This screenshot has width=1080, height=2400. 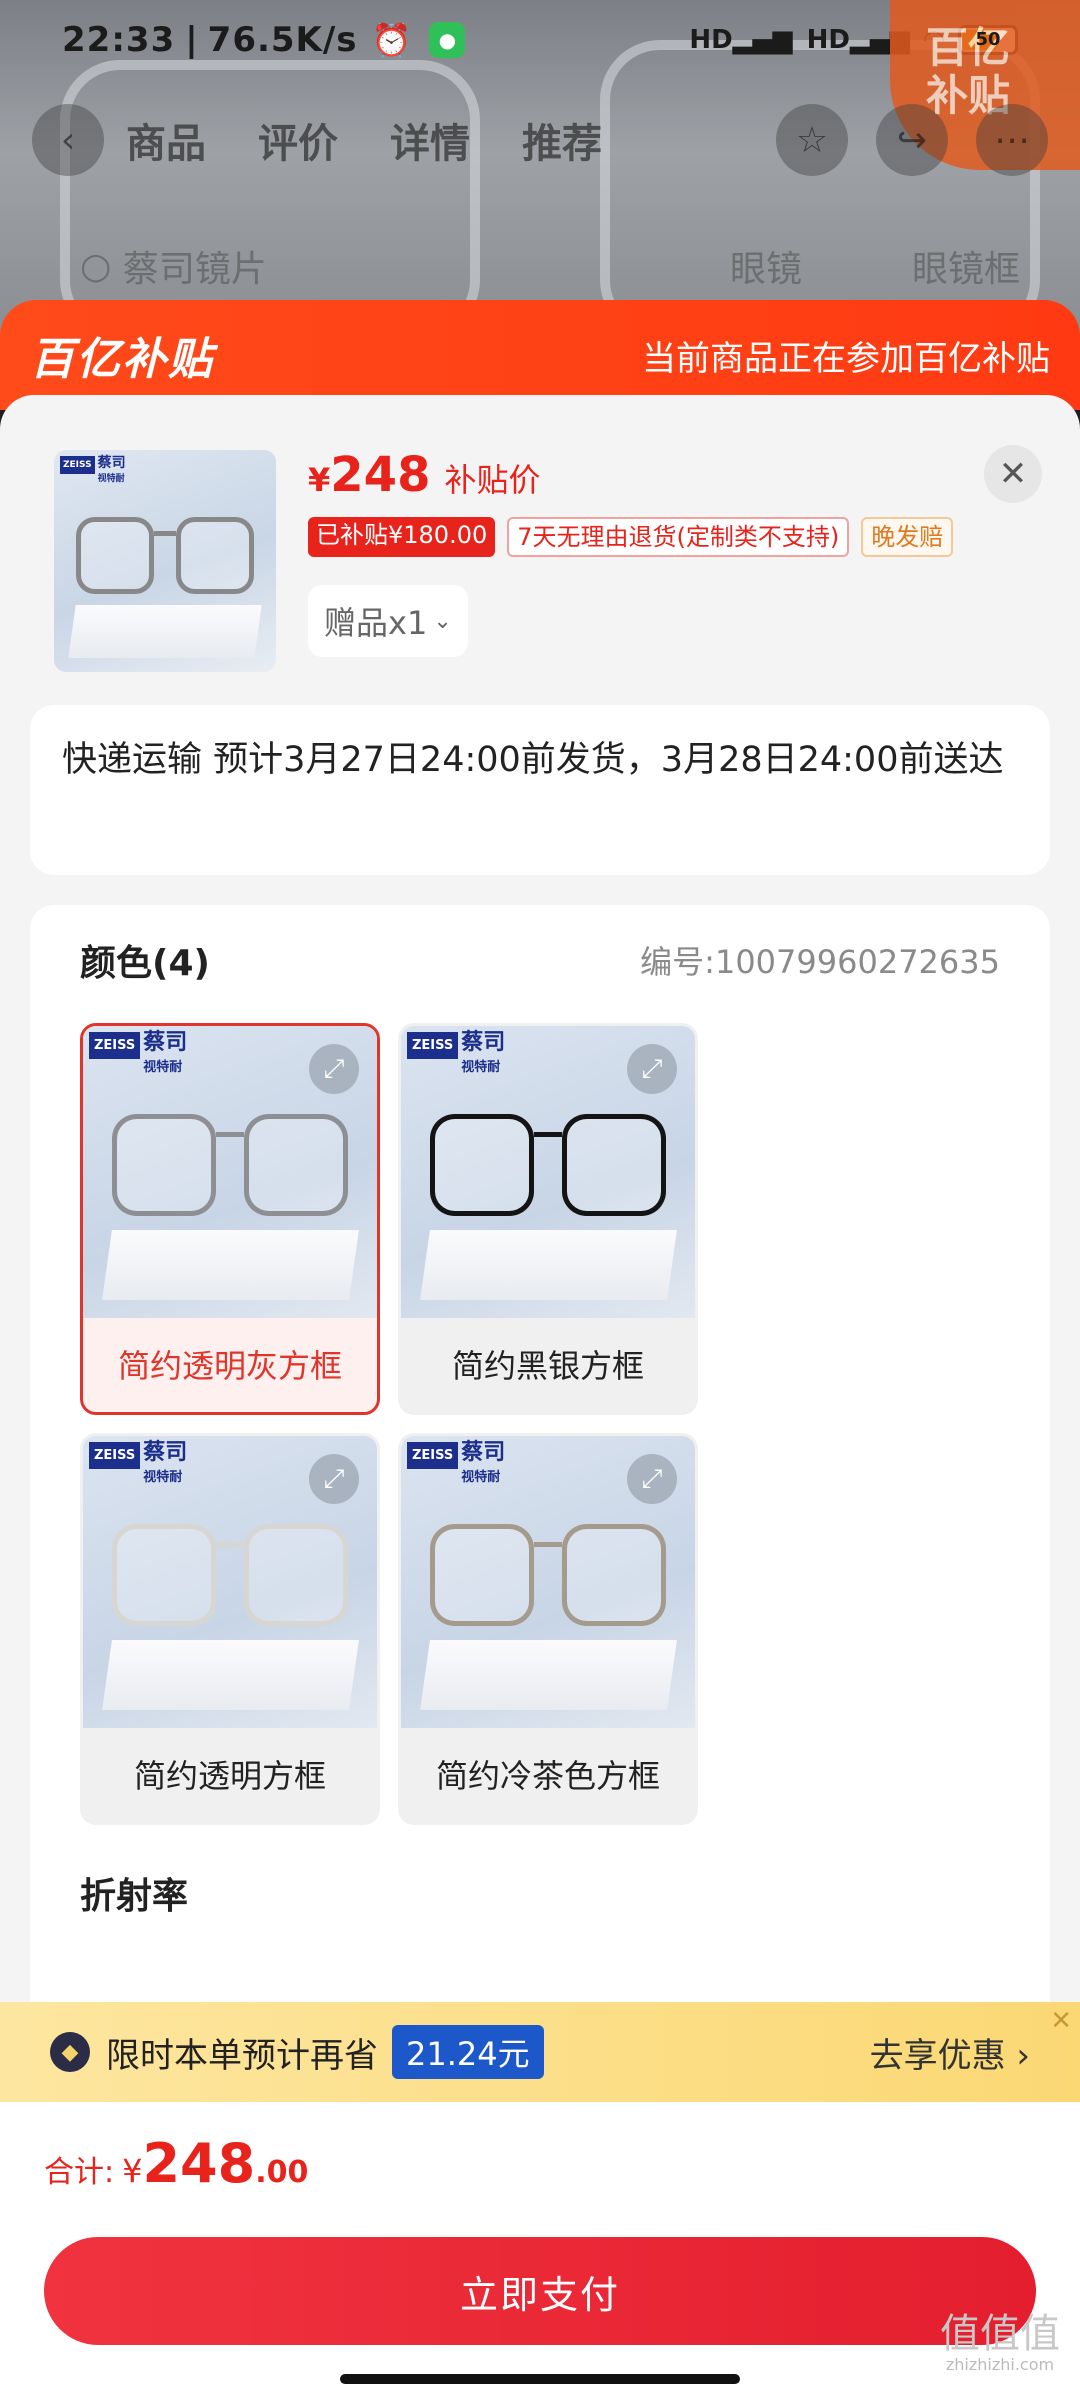 I want to click on tab-recommend: 推荐, so click(x=562, y=140).